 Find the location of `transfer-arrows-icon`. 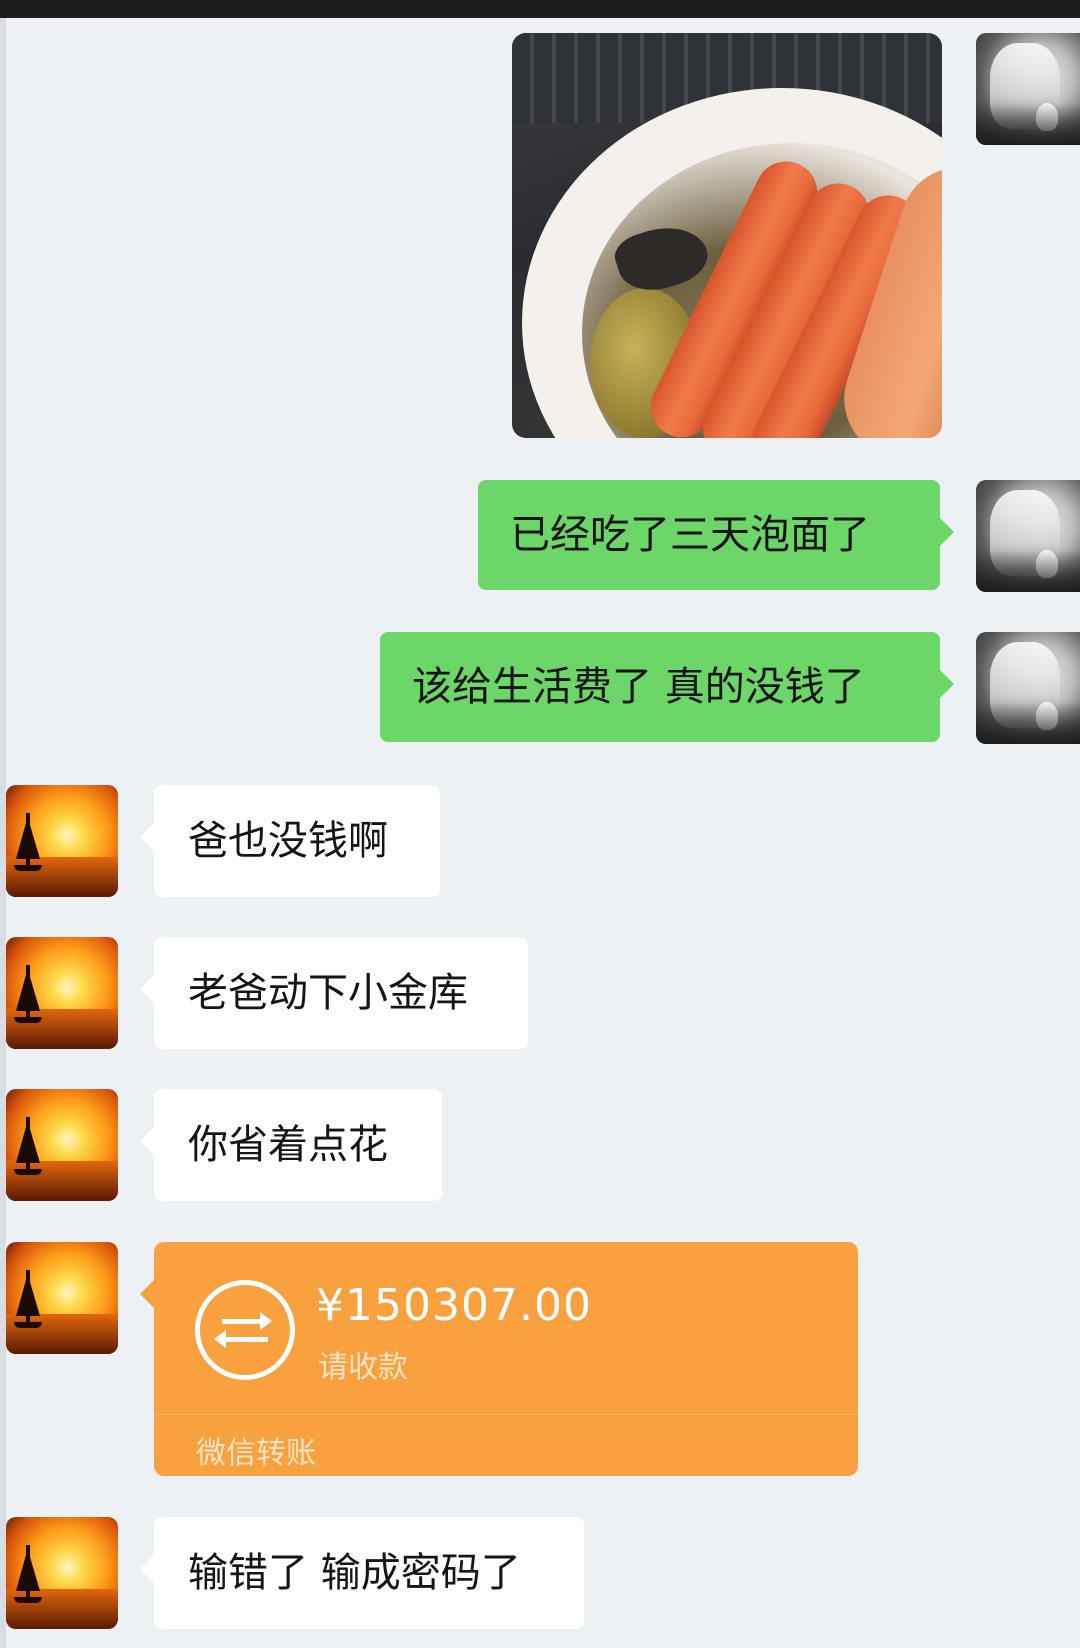

transfer-arrows-icon is located at coordinates (245, 1330).